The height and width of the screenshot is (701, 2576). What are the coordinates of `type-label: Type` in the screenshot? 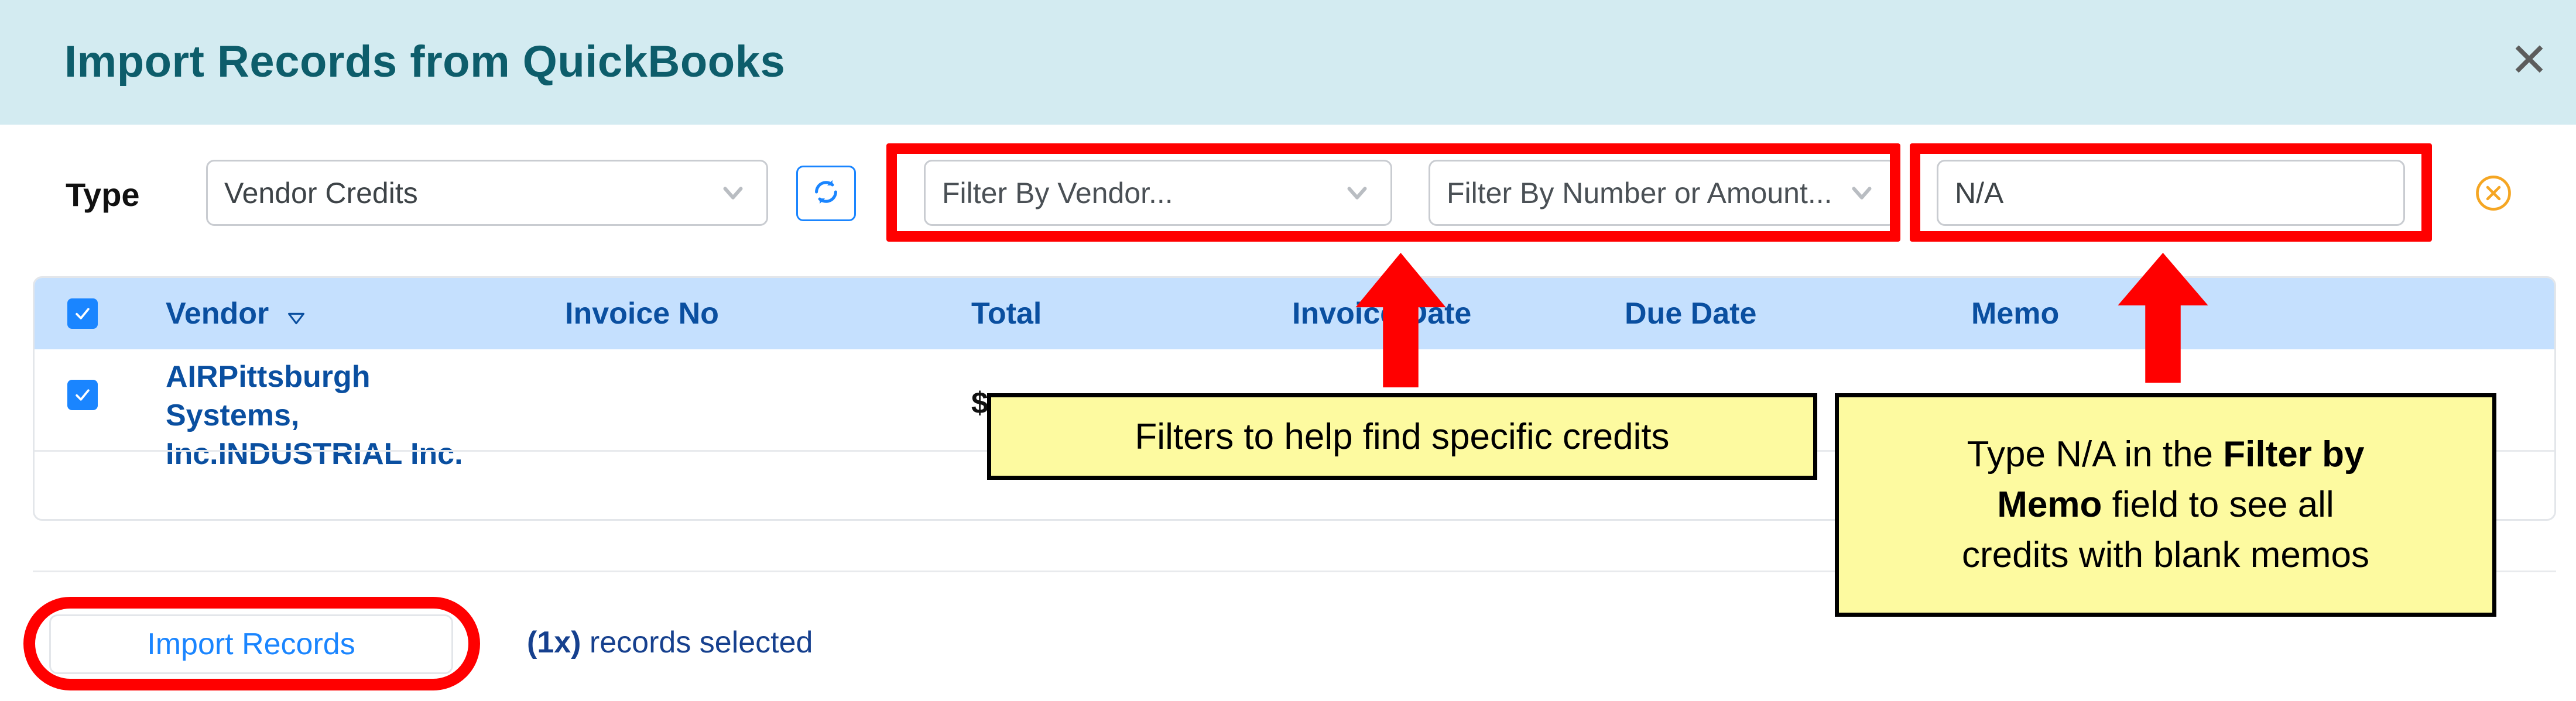 It's located at (103, 194).